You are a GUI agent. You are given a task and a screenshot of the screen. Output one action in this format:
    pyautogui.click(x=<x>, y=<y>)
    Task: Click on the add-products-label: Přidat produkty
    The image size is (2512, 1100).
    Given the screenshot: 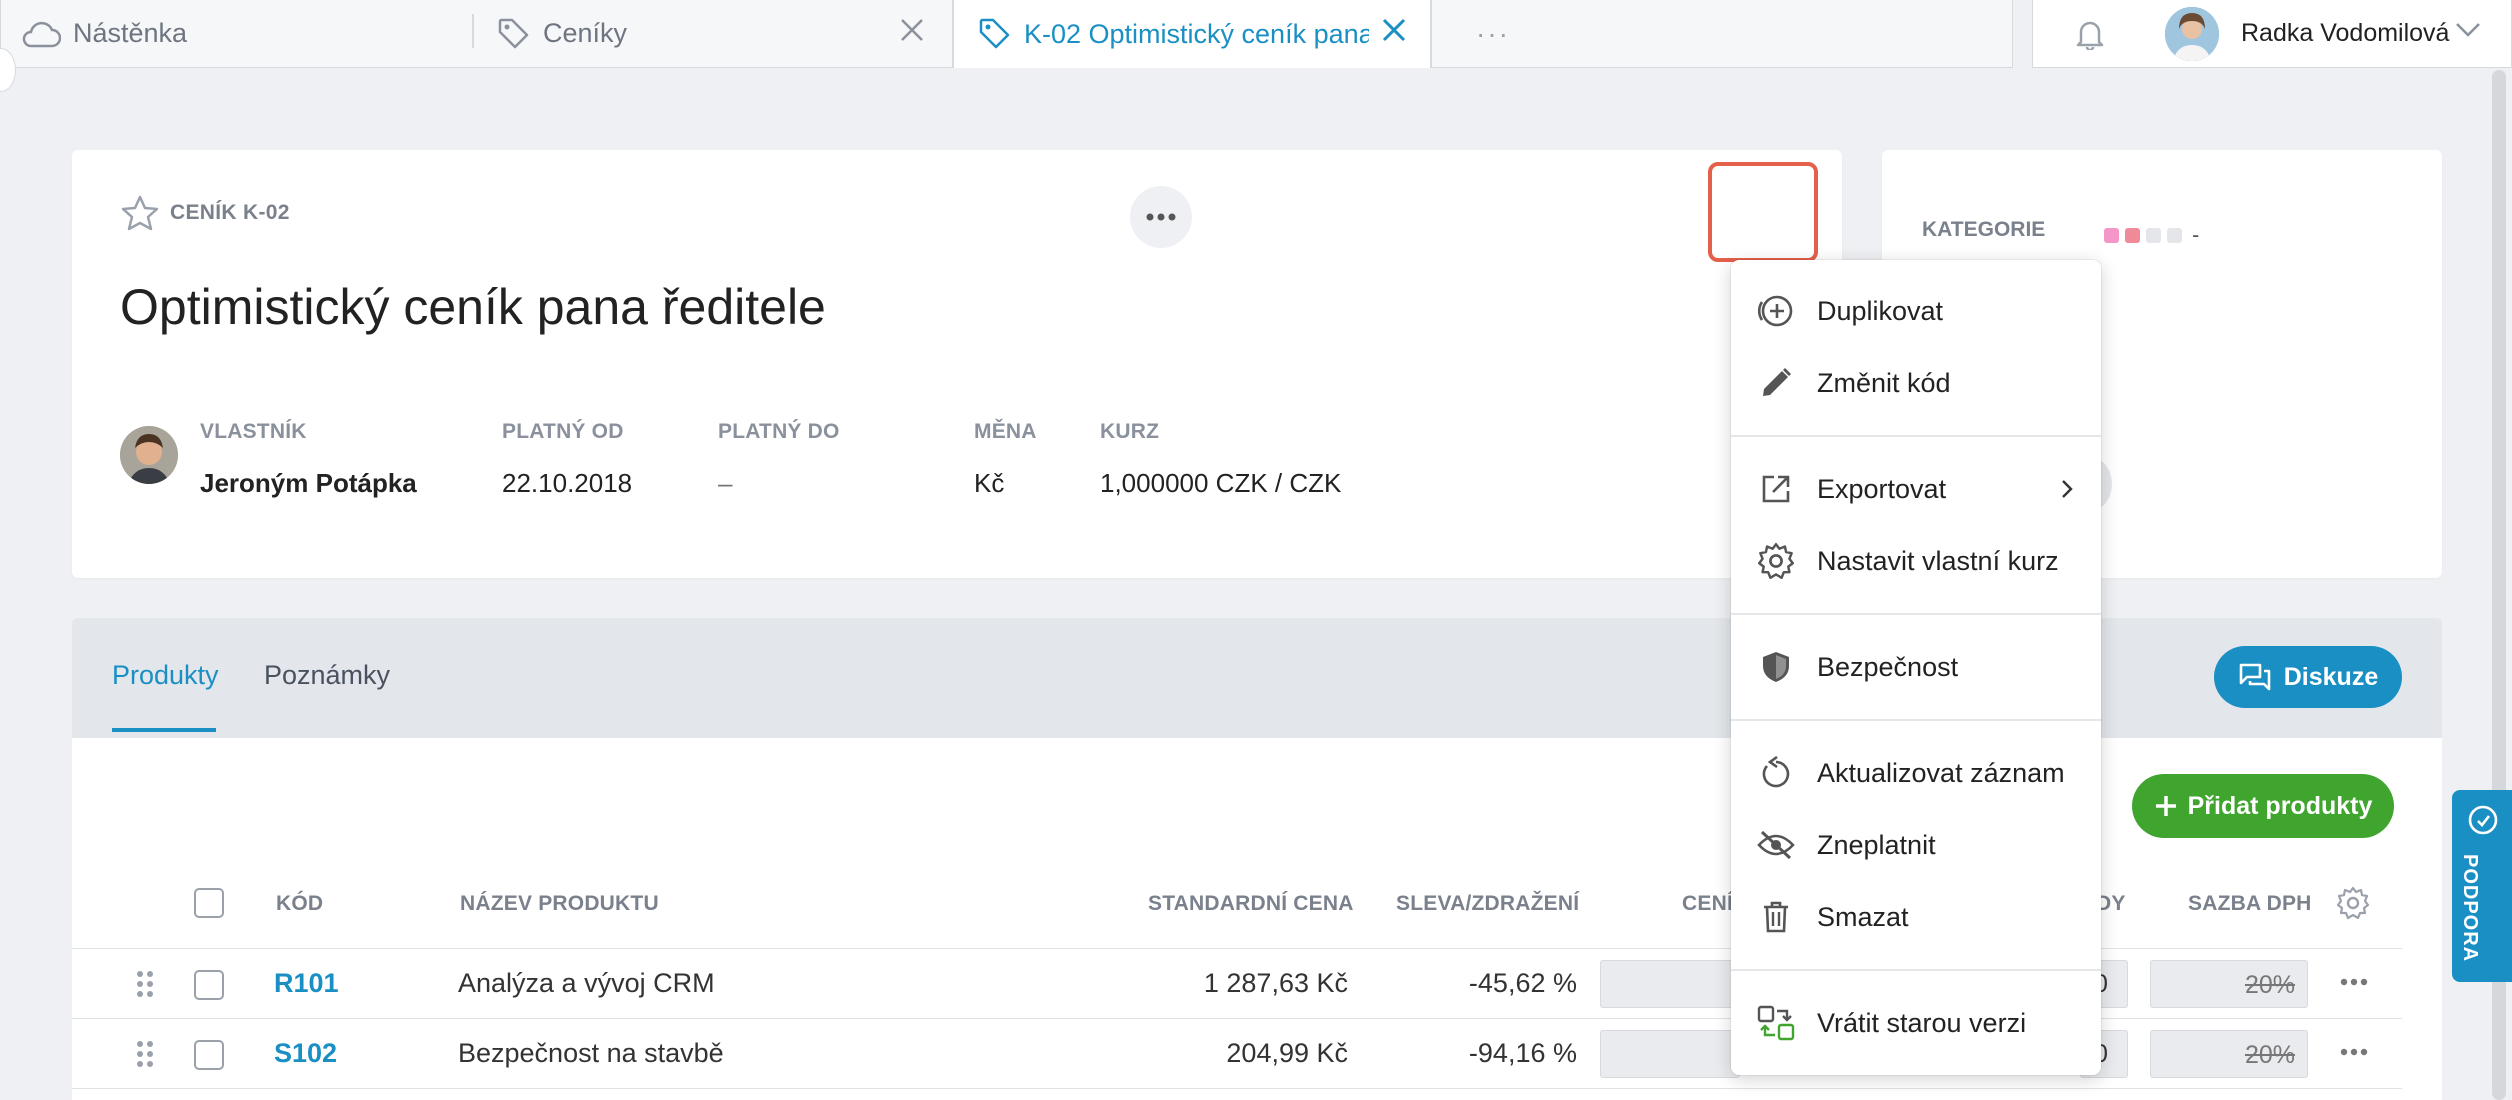 What is the action you would take?
    pyautogui.click(x=2280, y=805)
    